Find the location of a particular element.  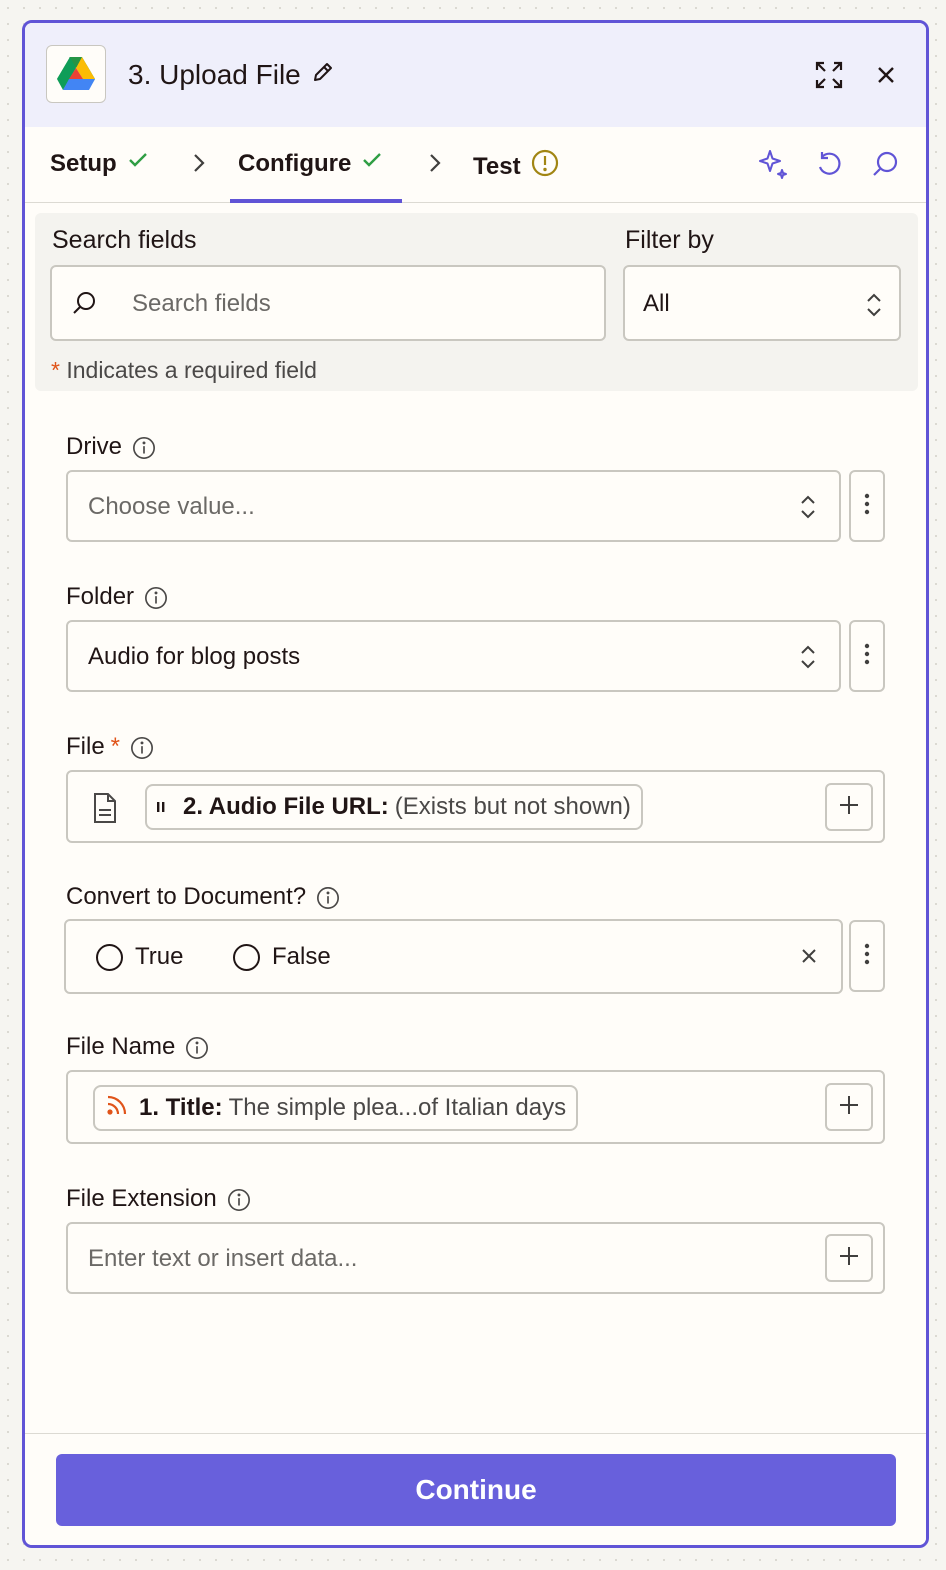

filter-value: All is located at coordinates (656, 303).